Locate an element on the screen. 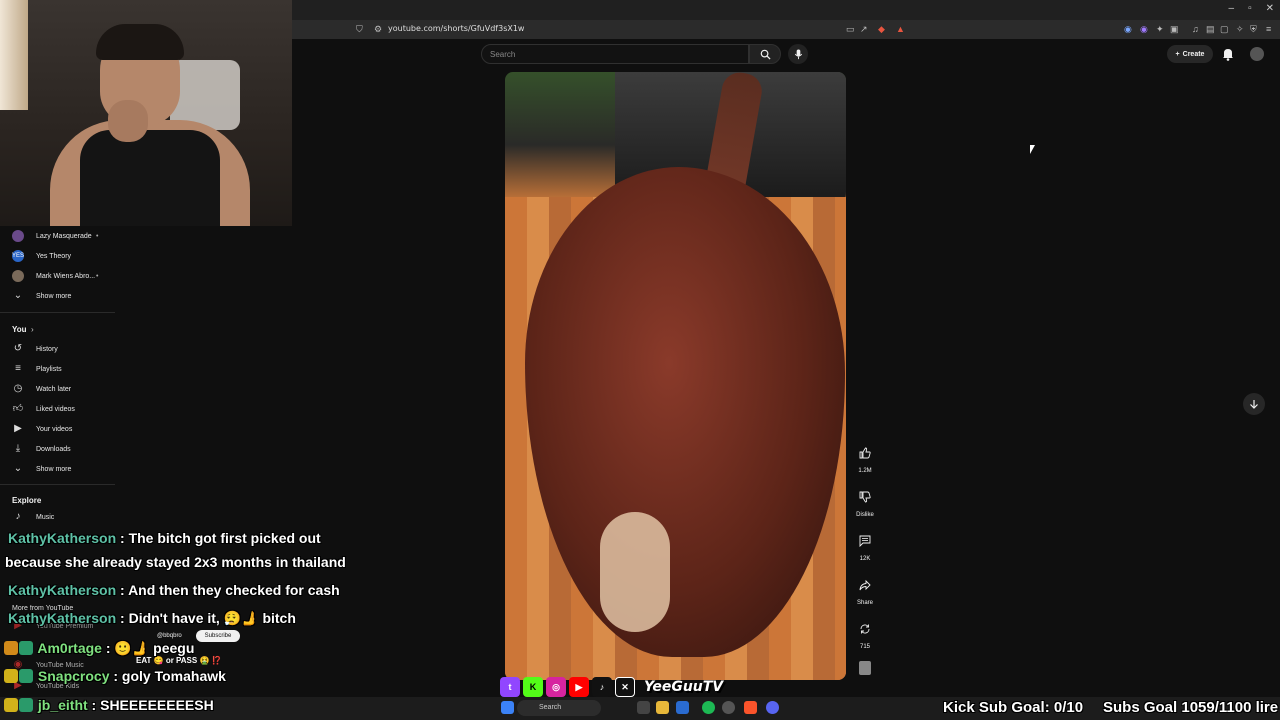  next-short-button is located at coordinates (1254, 404).